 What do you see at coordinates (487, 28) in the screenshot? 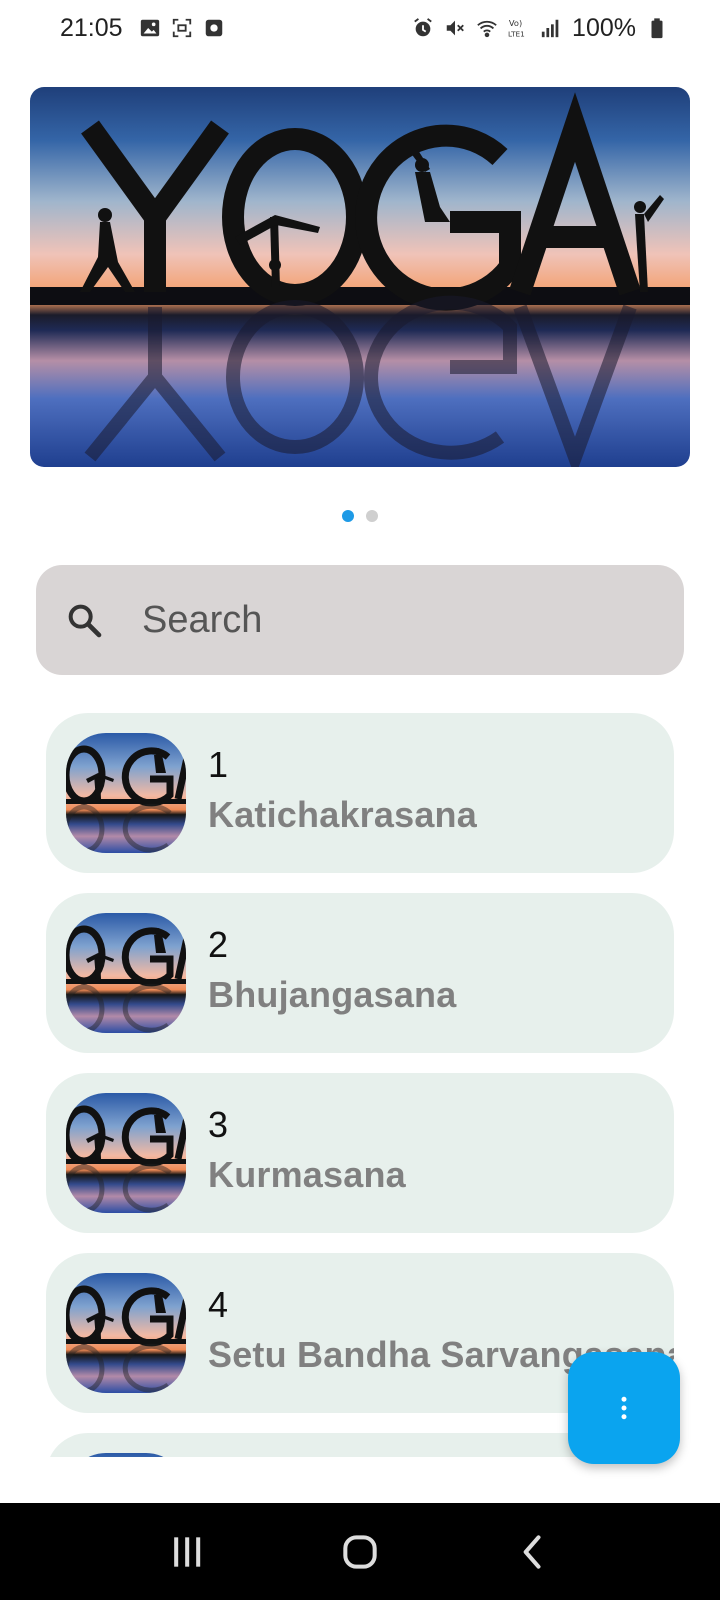
I see `wifi-icon` at bounding box center [487, 28].